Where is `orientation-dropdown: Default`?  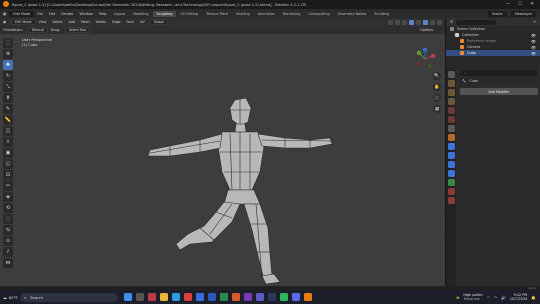
orientation-dropdown: Default is located at coordinates (37, 30).